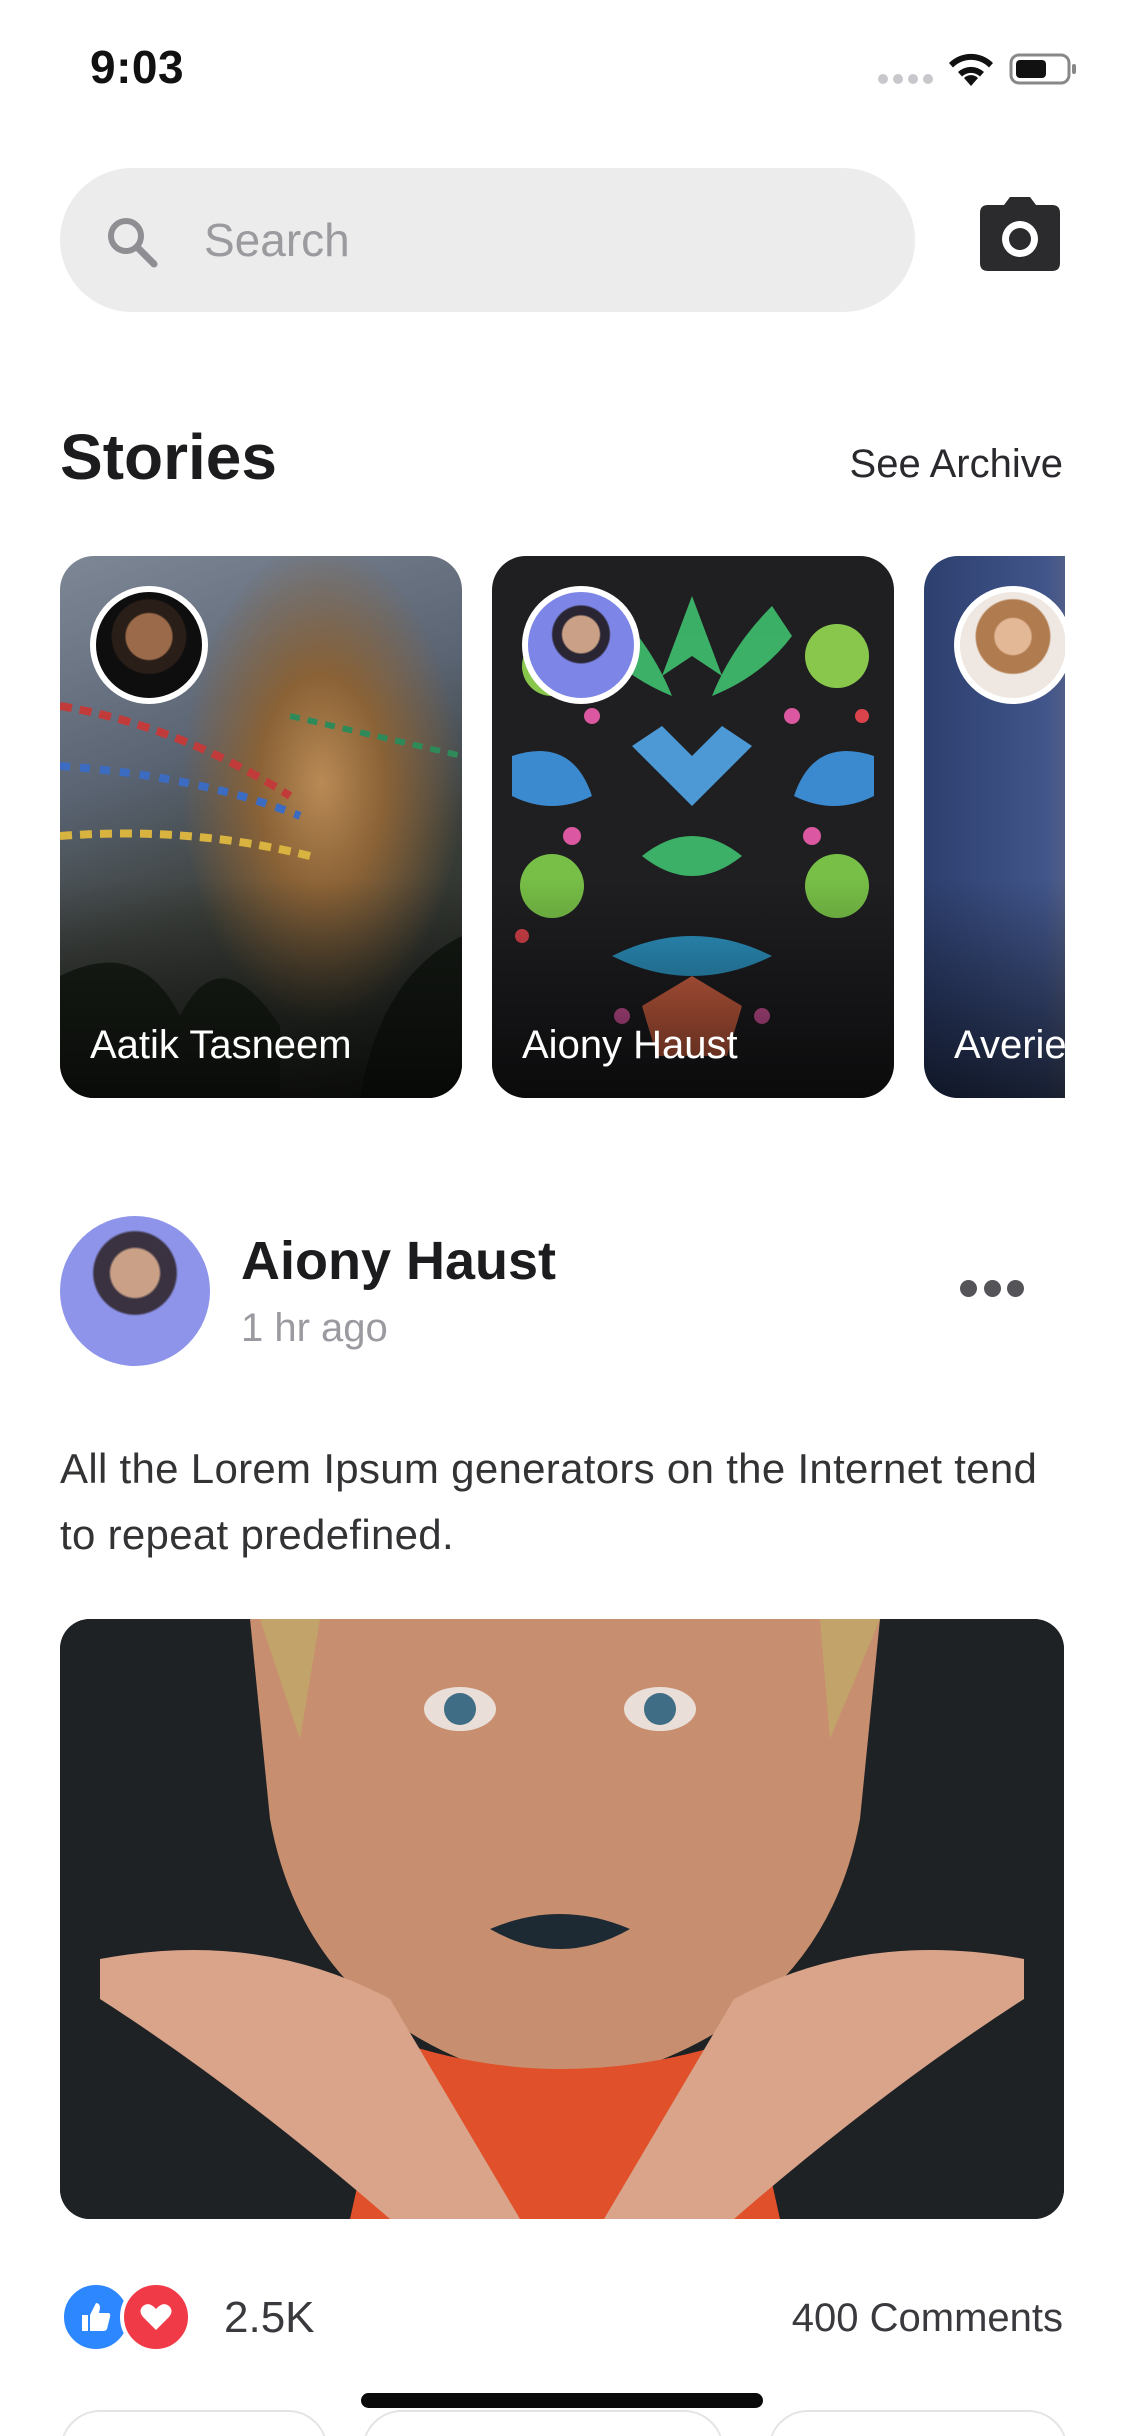 The height and width of the screenshot is (2436, 1125). Describe the element at coordinates (543, 2423) in the screenshot. I see `comment-button` at that location.